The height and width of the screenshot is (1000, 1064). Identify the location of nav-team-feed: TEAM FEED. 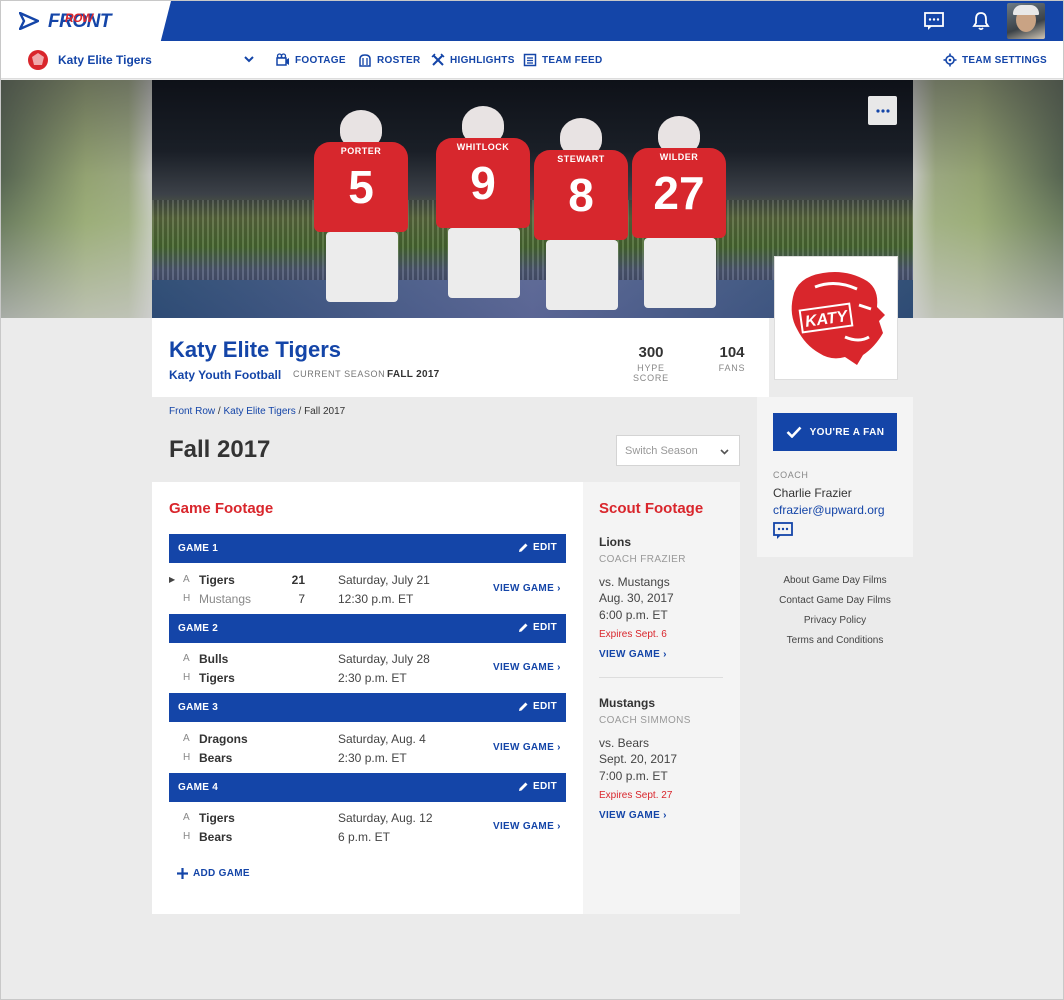
(562, 60).